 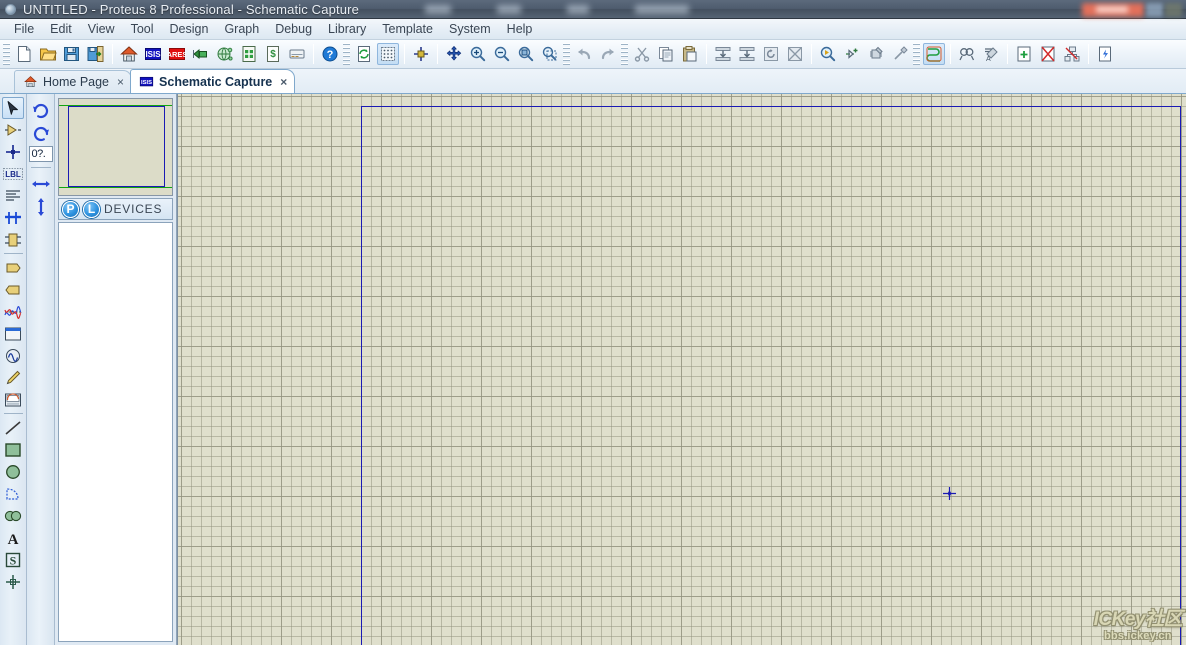 What do you see at coordinates (13, 428) in the screenshot?
I see `line-tool-icon` at bounding box center [13, 428].